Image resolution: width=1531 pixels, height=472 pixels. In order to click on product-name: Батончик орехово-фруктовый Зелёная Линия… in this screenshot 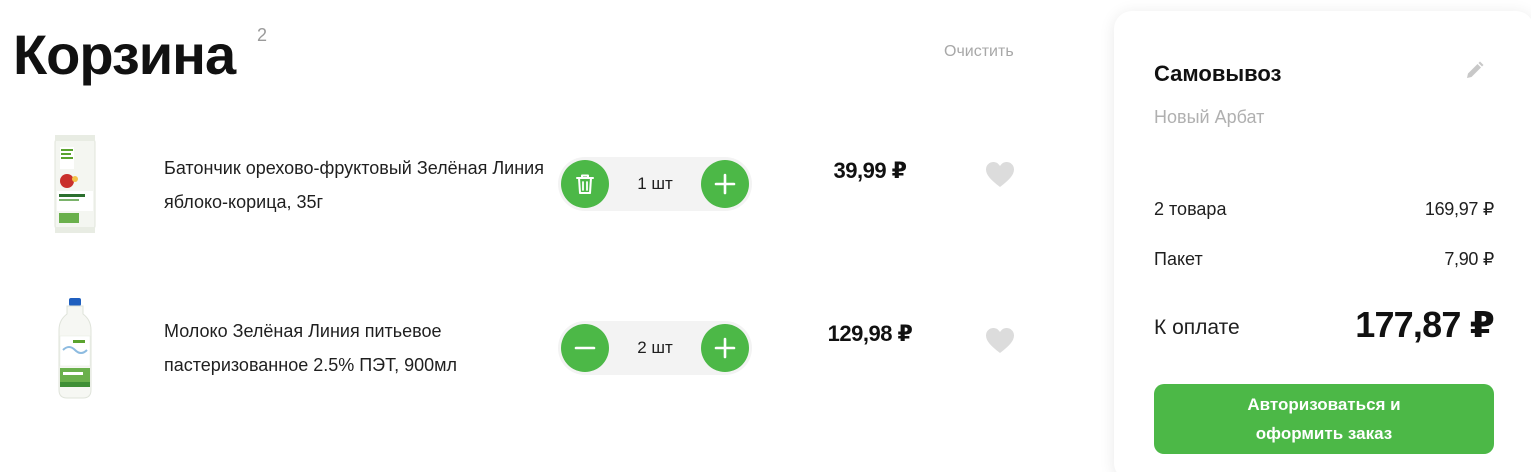, I will do `click(354, 185)`.